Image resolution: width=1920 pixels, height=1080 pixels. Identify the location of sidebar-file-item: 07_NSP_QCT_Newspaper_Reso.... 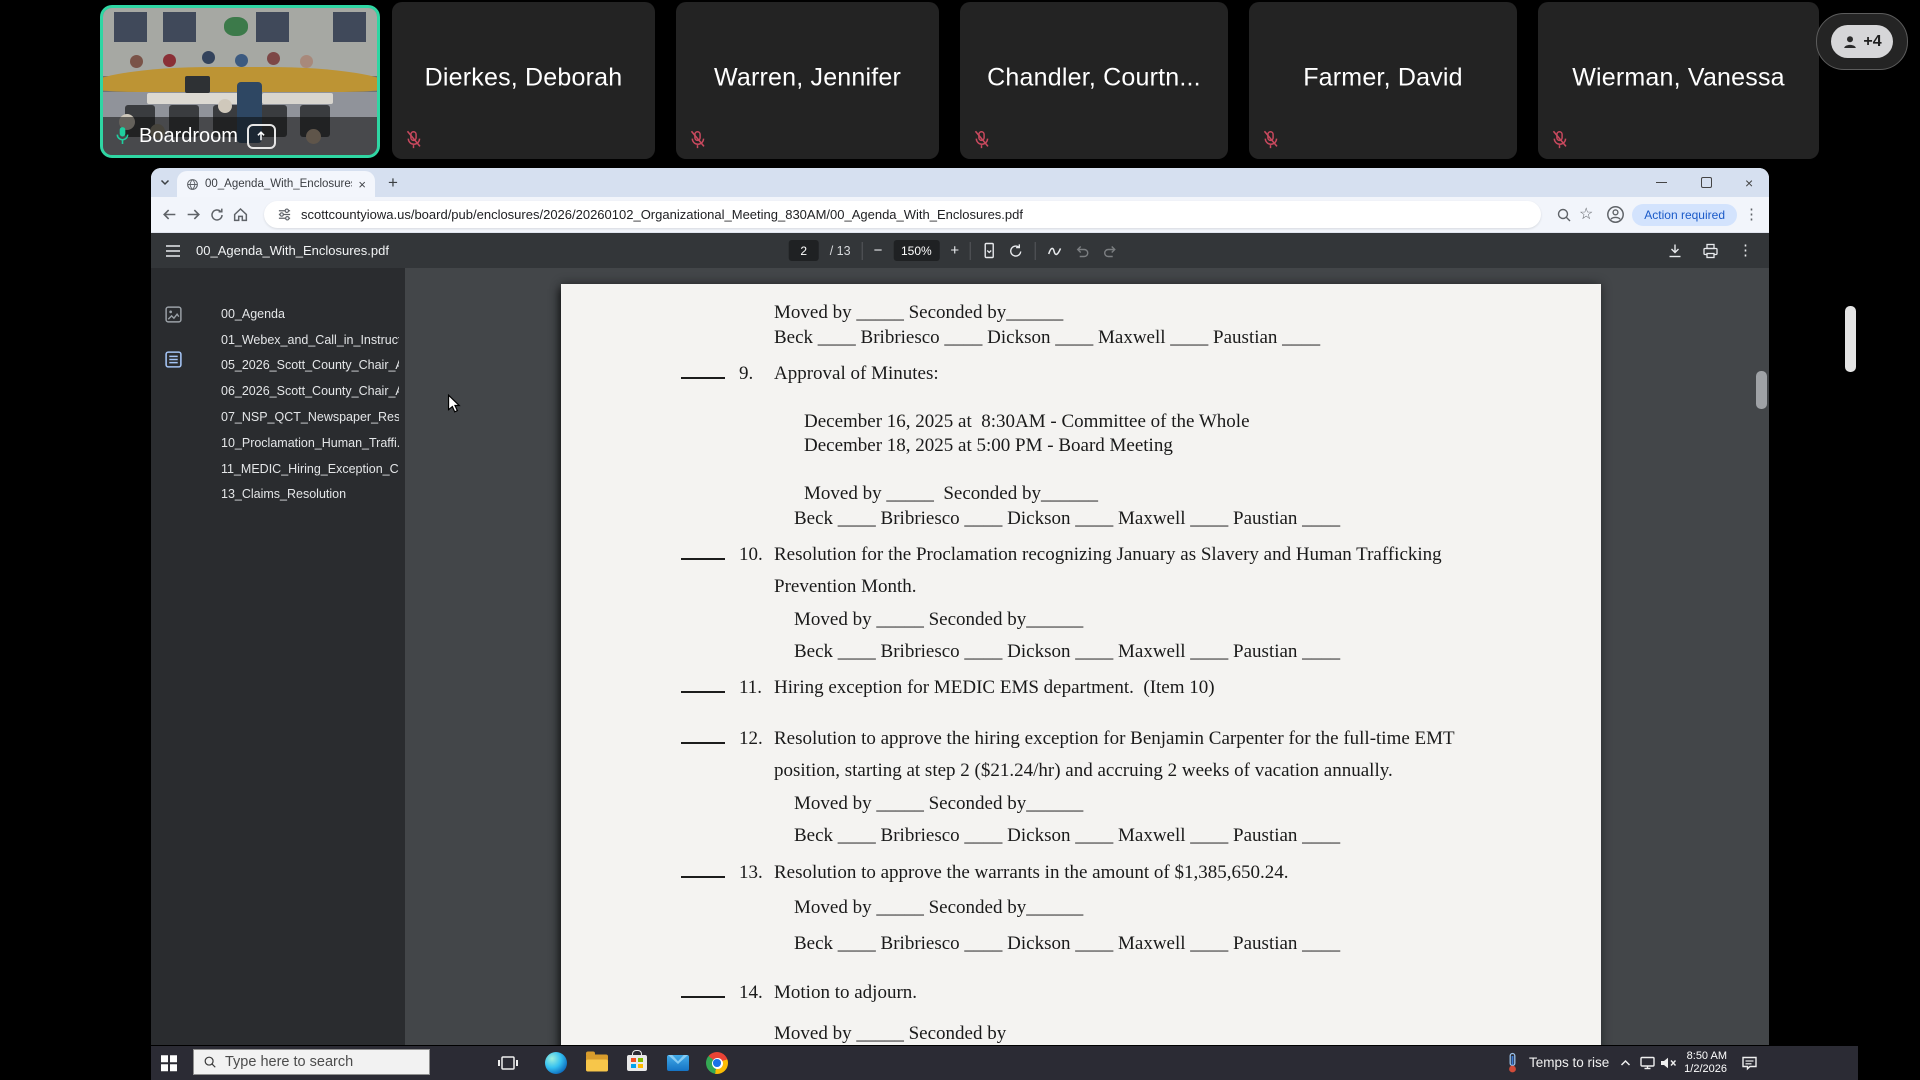
(310, 417).